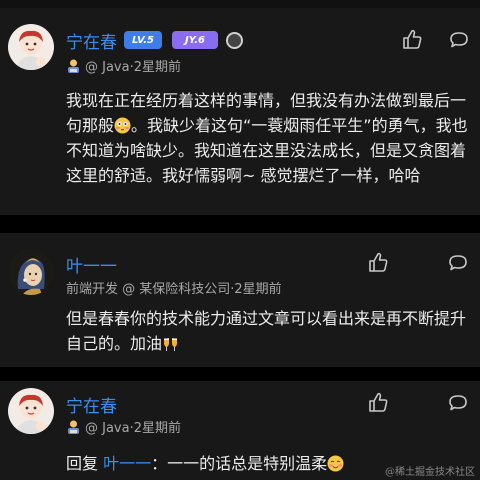 This screenshot has width=480, height=480. What do you see at coordinates (335, 463) in the screenshot?
I see `smiling-blush-emoji-icon` at bounding box center [335, 463].